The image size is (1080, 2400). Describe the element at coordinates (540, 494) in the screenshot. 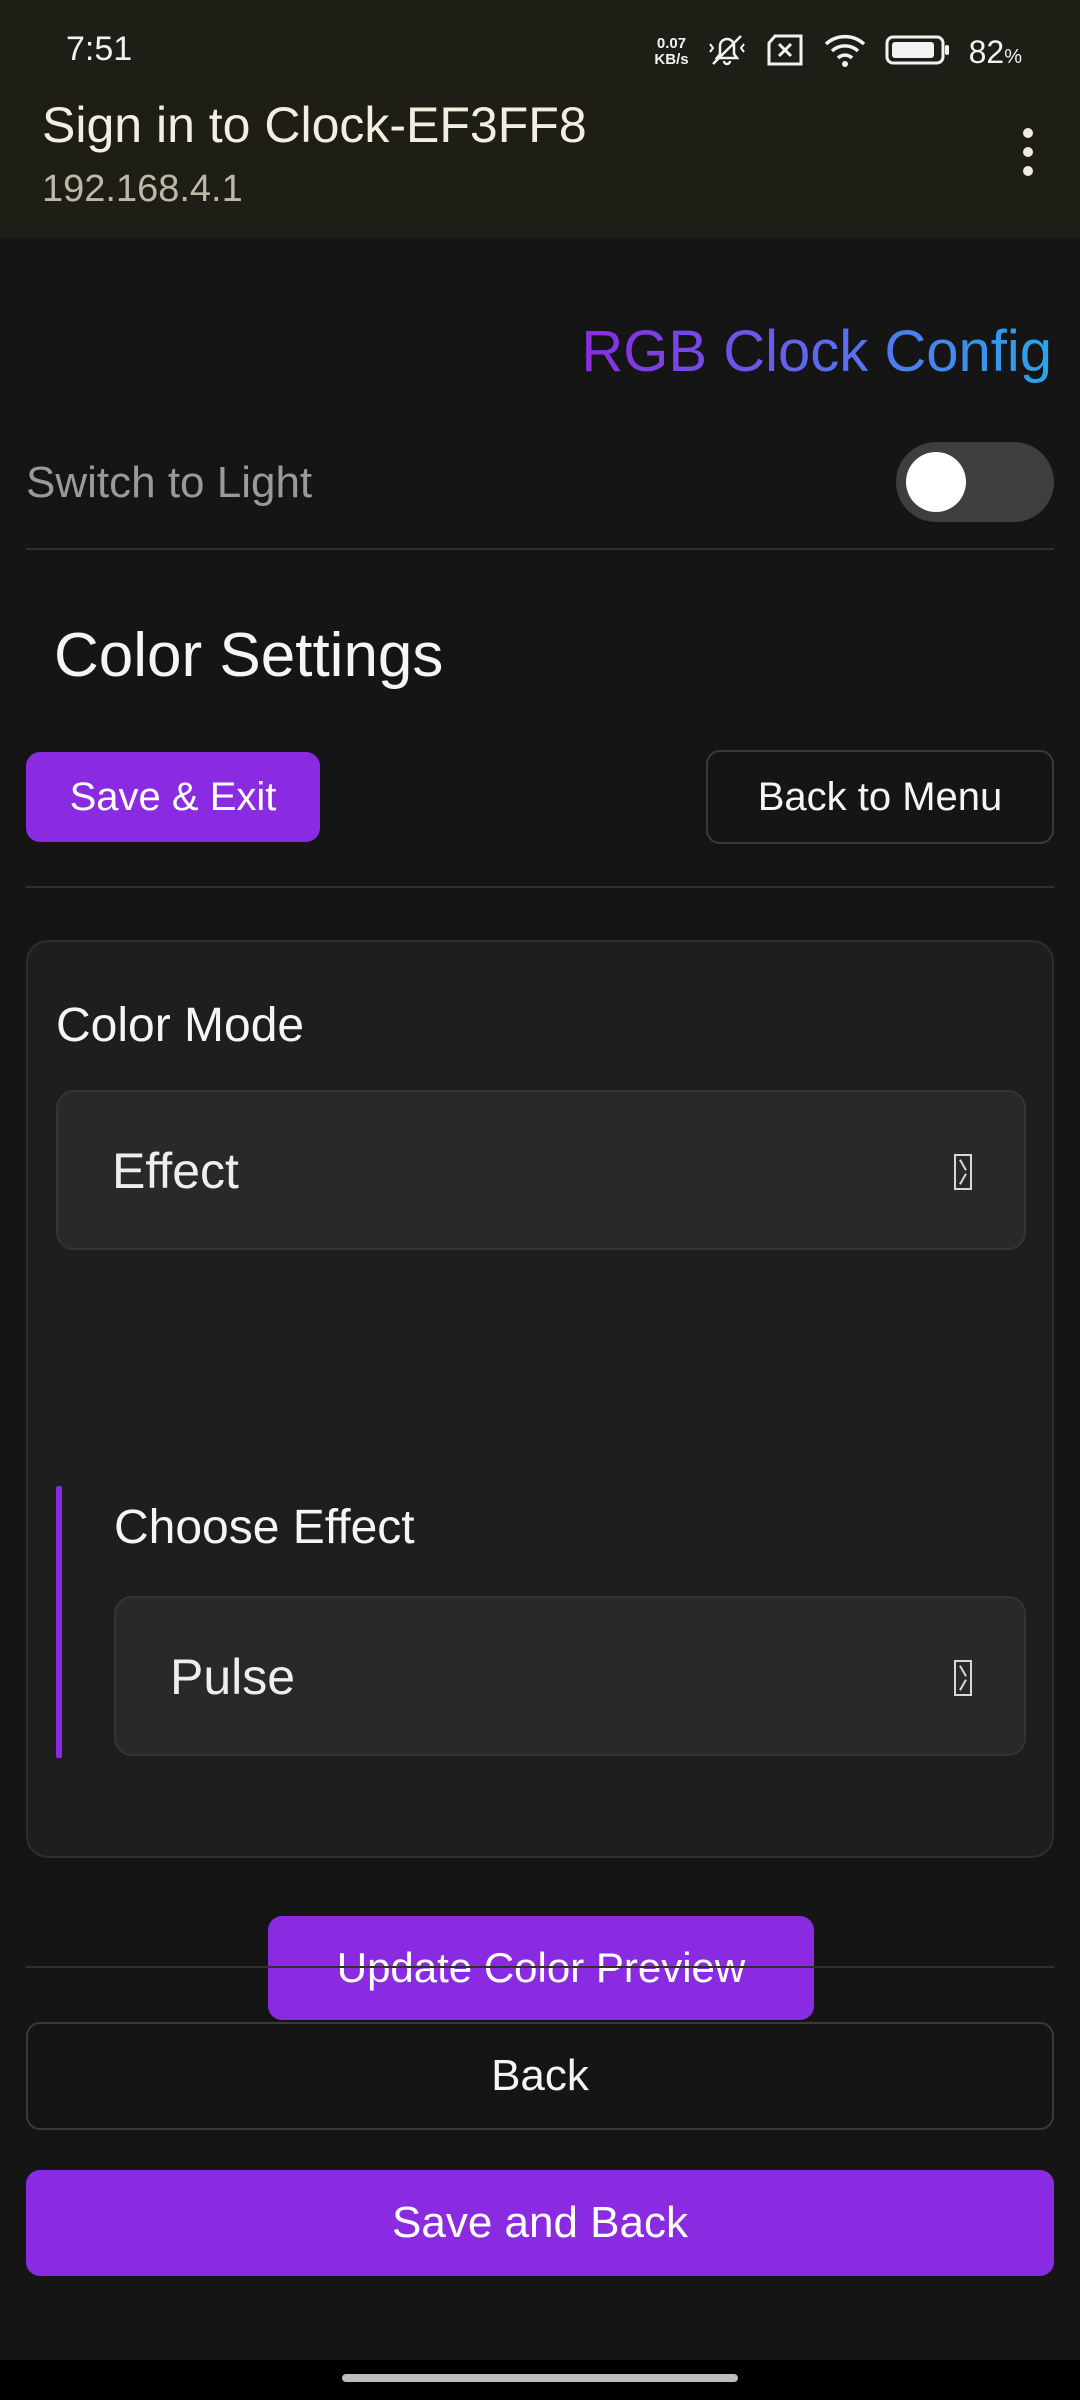

I see `theme-switch-row: Switch to Light` at that location.